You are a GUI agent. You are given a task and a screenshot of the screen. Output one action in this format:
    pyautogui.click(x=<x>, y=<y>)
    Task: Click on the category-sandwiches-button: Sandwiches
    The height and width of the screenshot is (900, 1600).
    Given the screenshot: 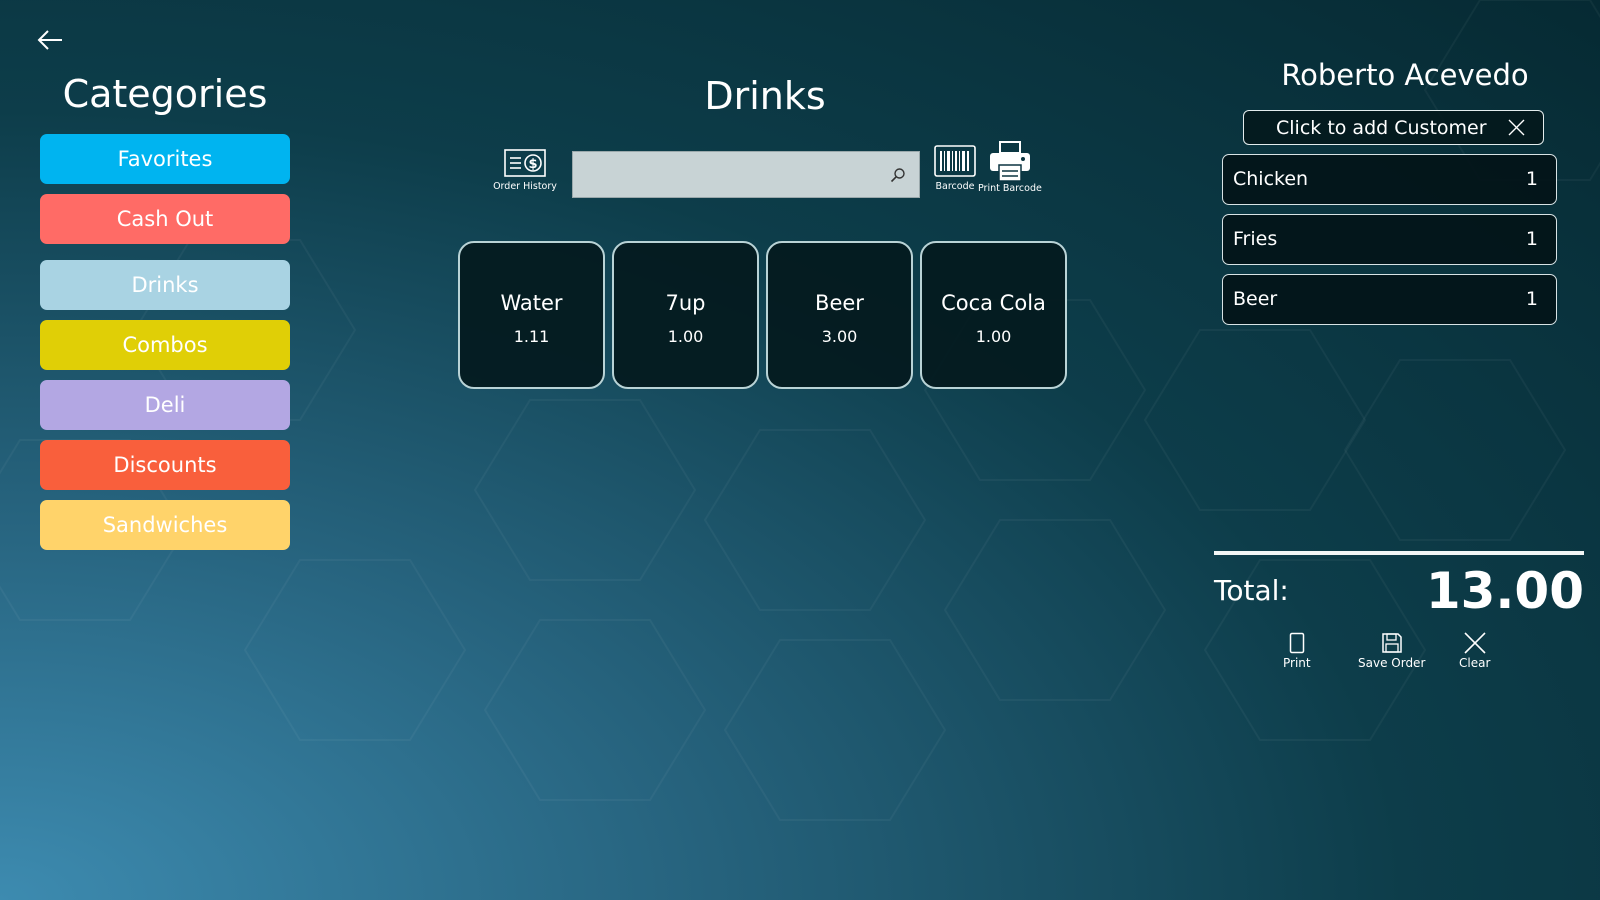 What is the action you would take?
    pyautogui.click(x=165, y=525)
    